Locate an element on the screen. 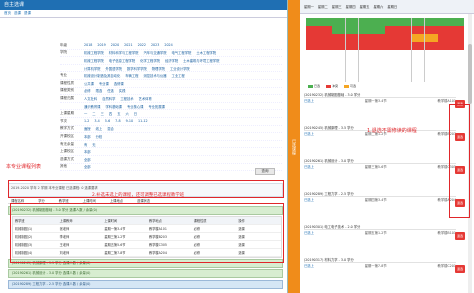  search-button: 查询 is located at coordinates (265, 171).